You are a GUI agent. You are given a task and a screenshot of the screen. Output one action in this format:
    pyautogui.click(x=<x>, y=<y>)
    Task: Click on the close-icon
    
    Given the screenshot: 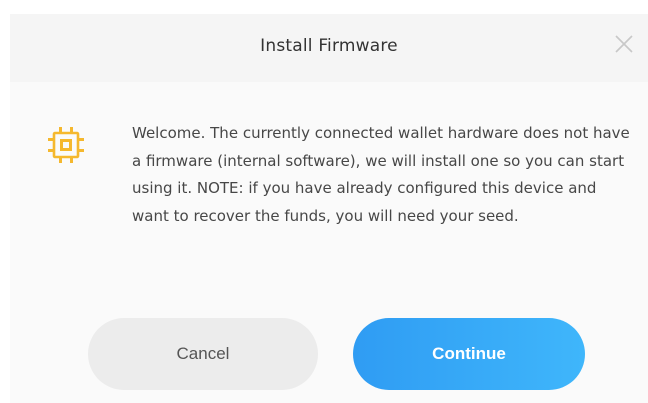 What is the action you would take?
    pyautogui.click(x=624, y=44)
    